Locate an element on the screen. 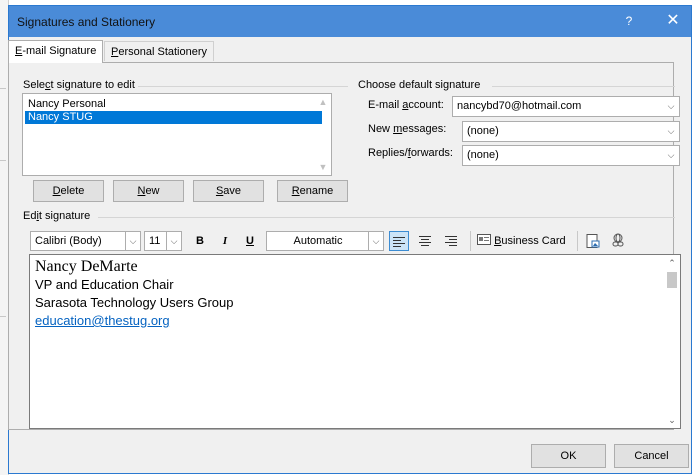 This screenshot has width=693, height=475. font-color-value: Automatic is located at coordinates (318, 241).